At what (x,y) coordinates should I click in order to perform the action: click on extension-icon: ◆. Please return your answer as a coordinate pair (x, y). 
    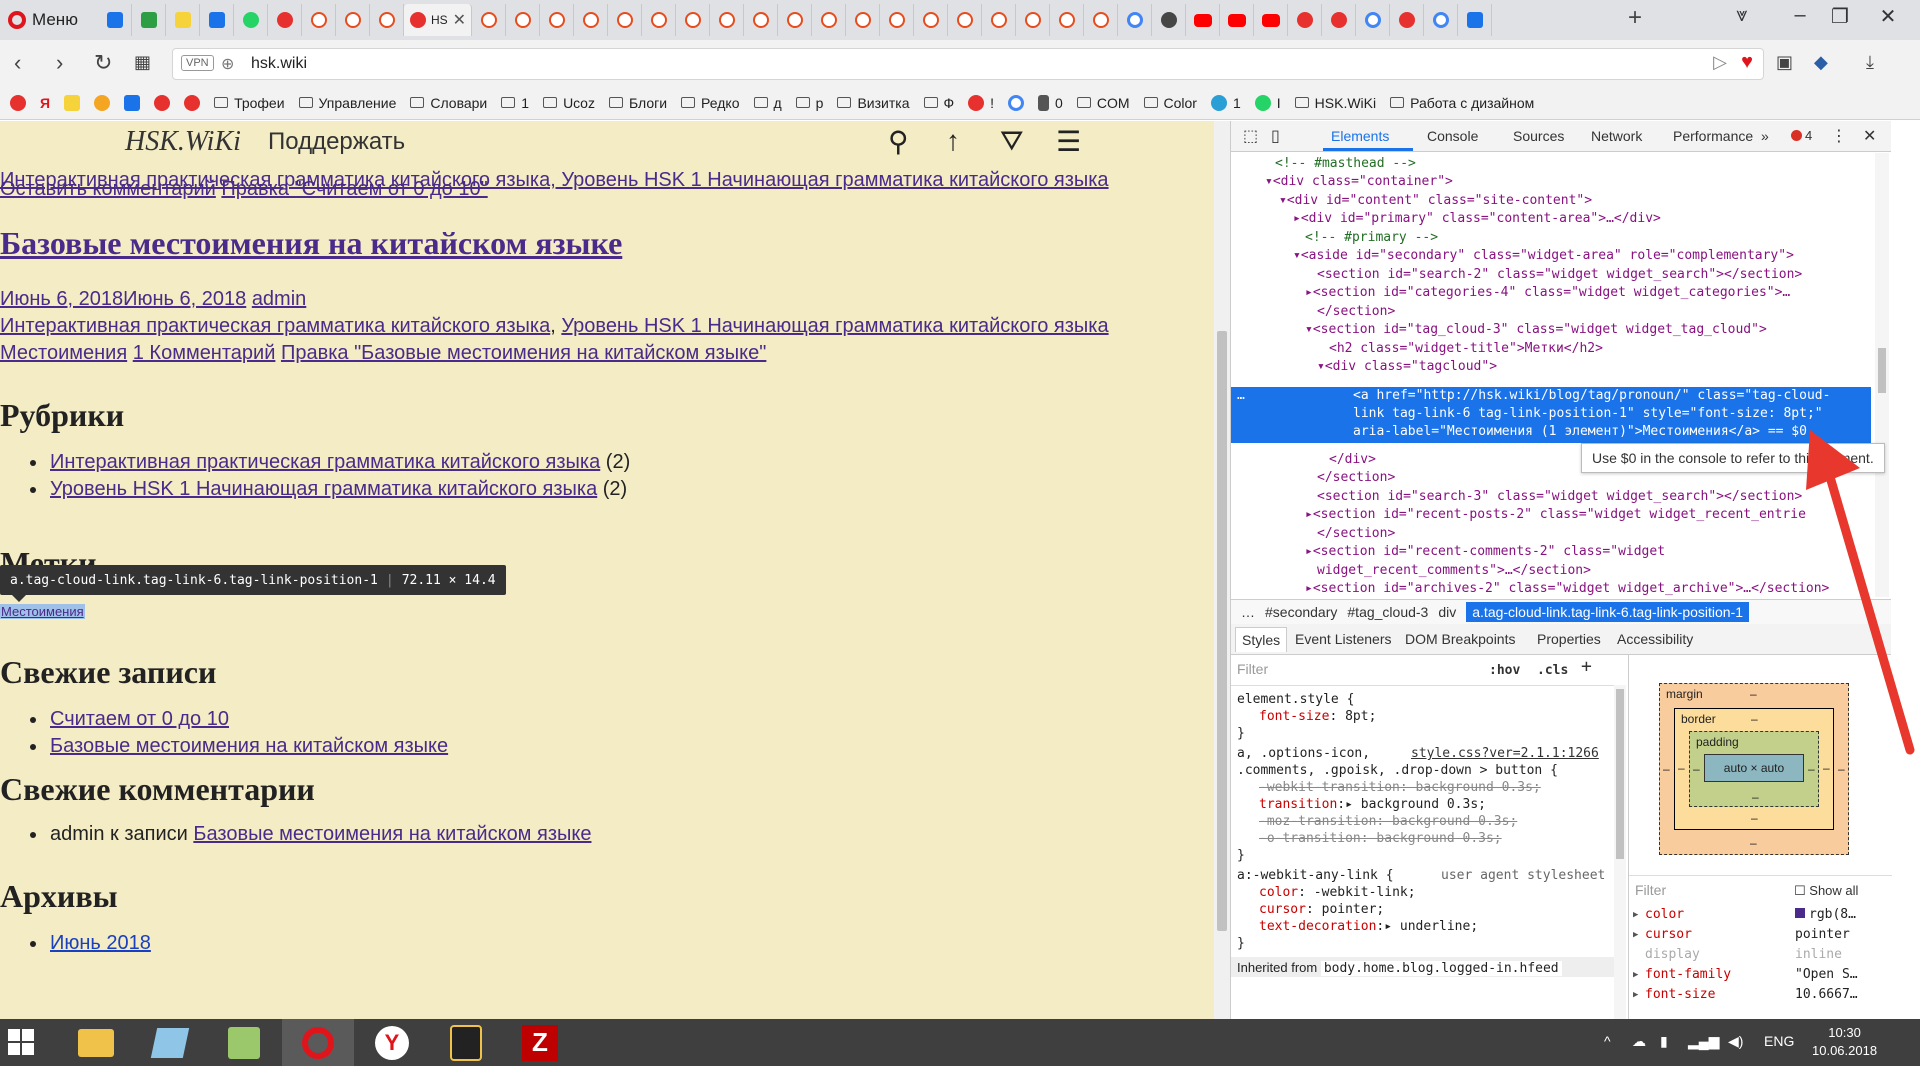
    Looking at the image, I should click on (1821, 62).